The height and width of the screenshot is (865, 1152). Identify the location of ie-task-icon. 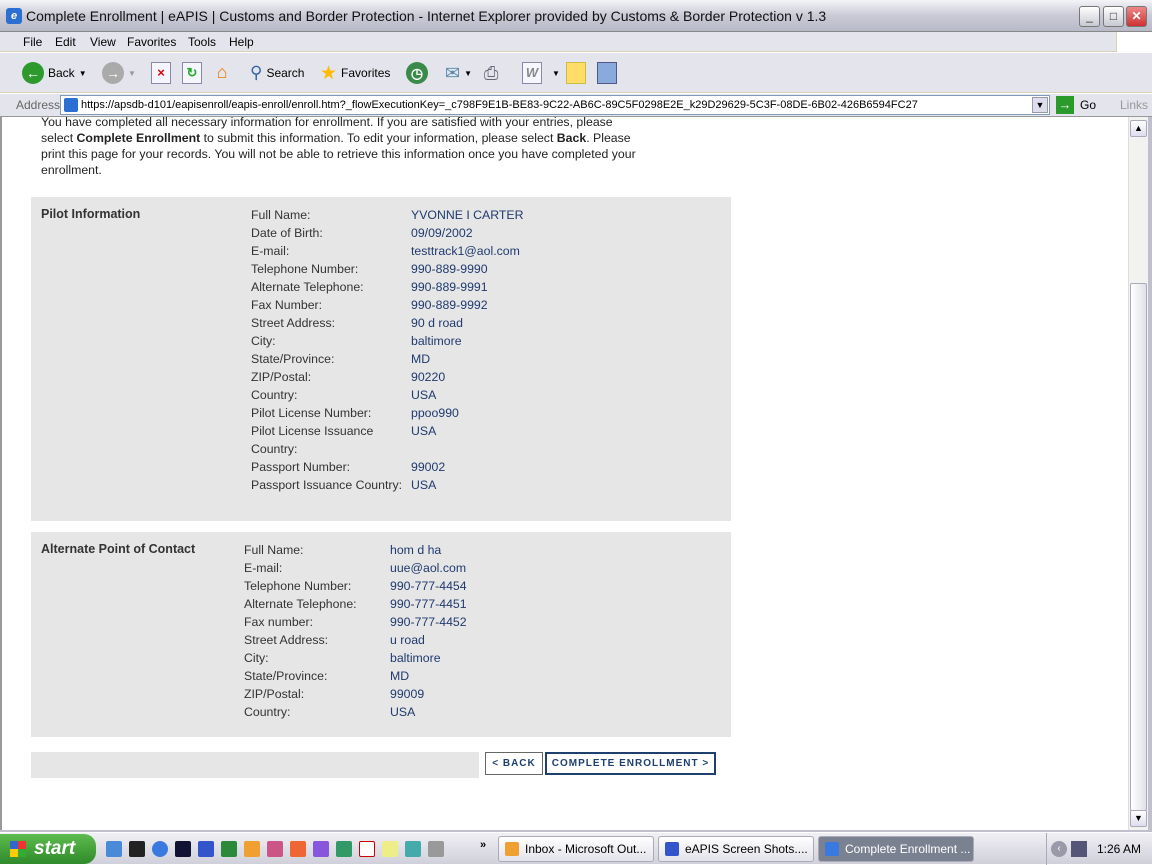
(832, 849).